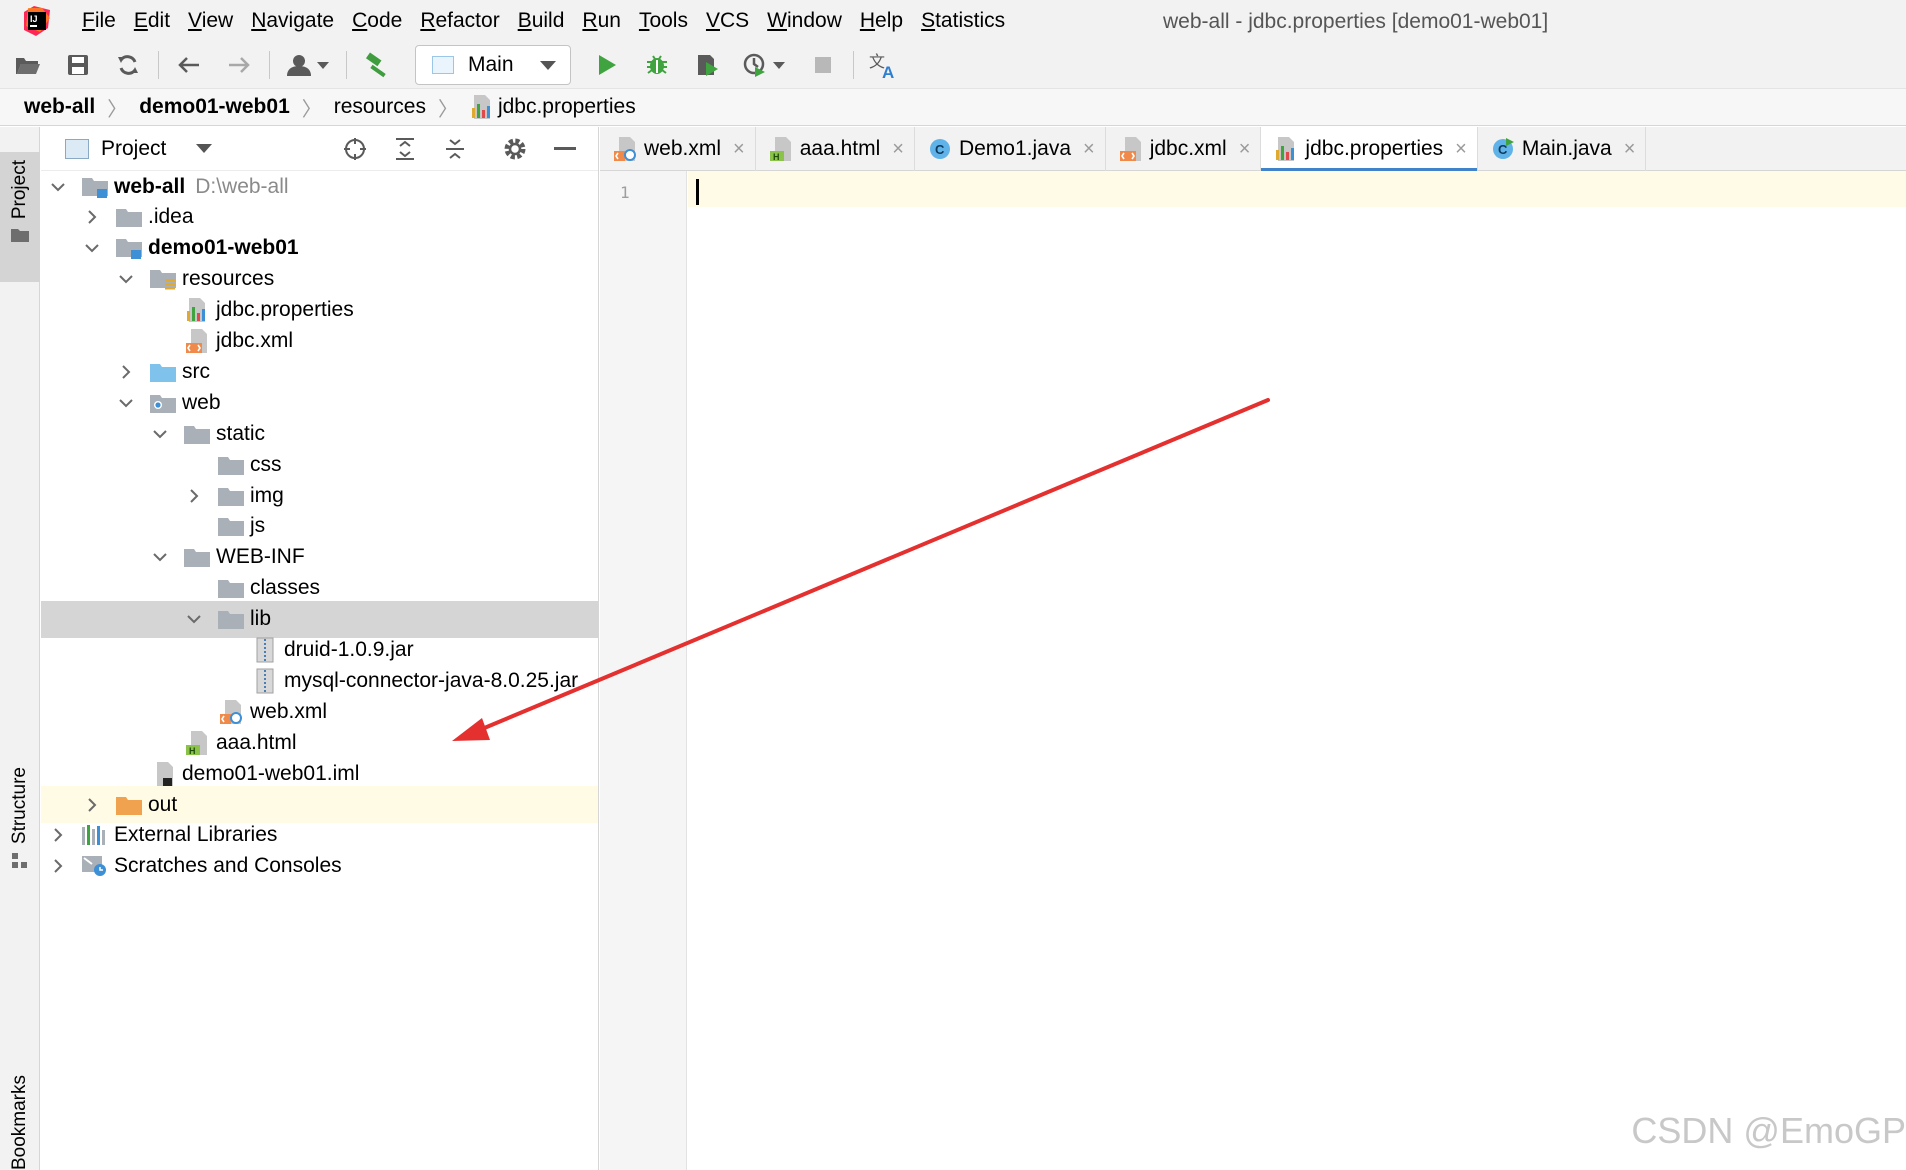 Image resolution: width=1906 pixels, height=1170 pixels. I want to click on menu-label-rest: CS, so click(734, 20).